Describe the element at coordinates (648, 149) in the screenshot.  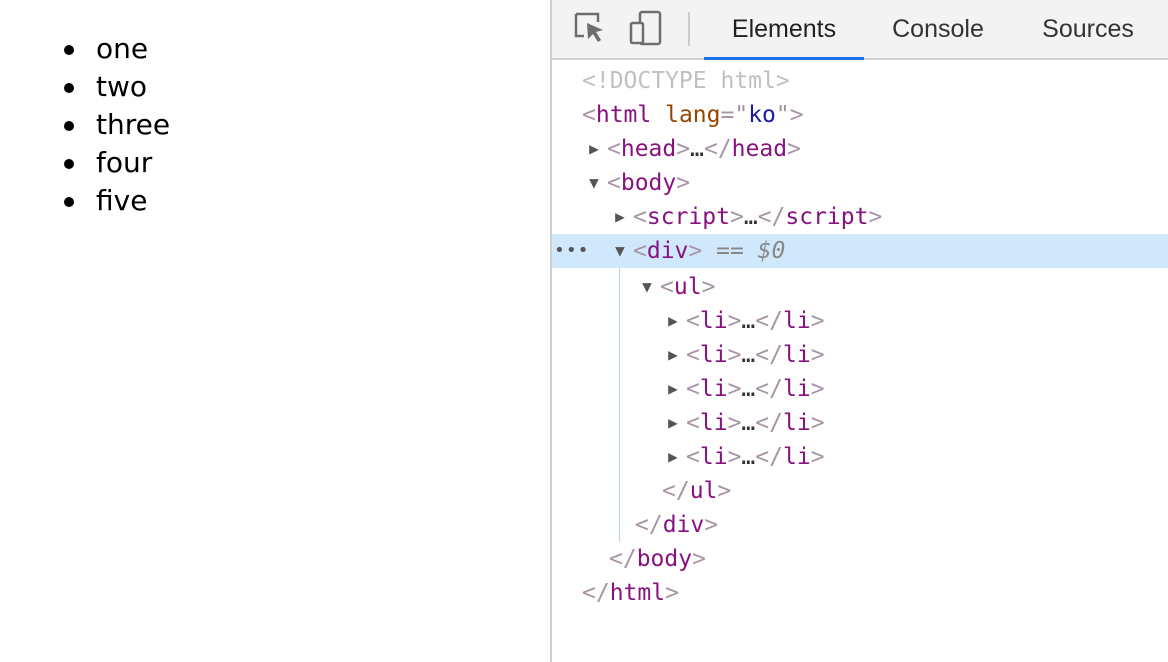
I see `head-tag: head` at that location.